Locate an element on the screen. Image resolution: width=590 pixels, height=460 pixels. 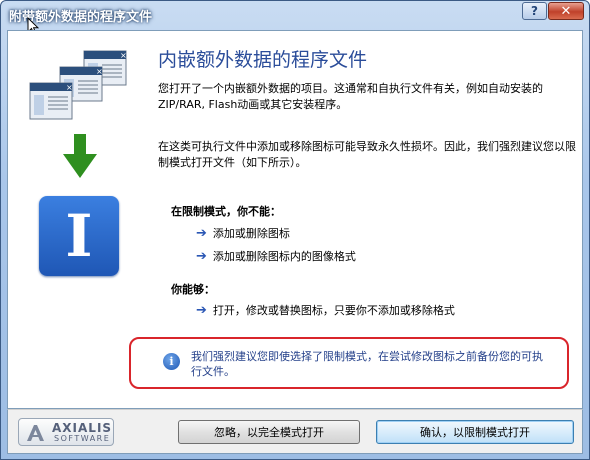
notice-text: 我们强烈建议您即使选择了限制模式，在尝试修改图标之前备份您的可执行文件。 is located at coordinates (367, 364).